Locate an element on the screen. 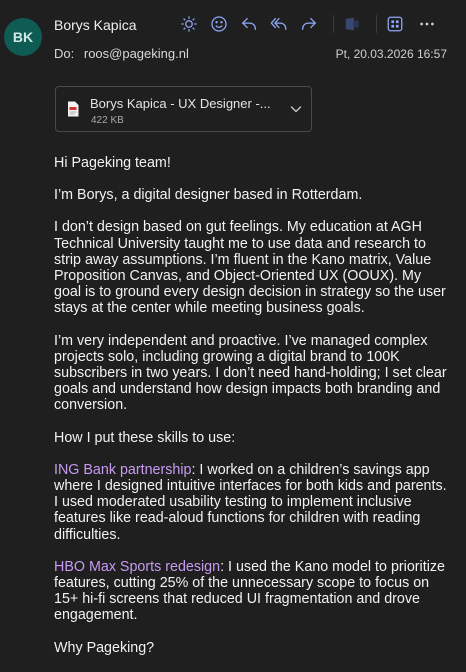 Image resolution: width=466 pixels, height=672 pixels. why-heading: Why Pageking? is located at coordinates (104, 647).